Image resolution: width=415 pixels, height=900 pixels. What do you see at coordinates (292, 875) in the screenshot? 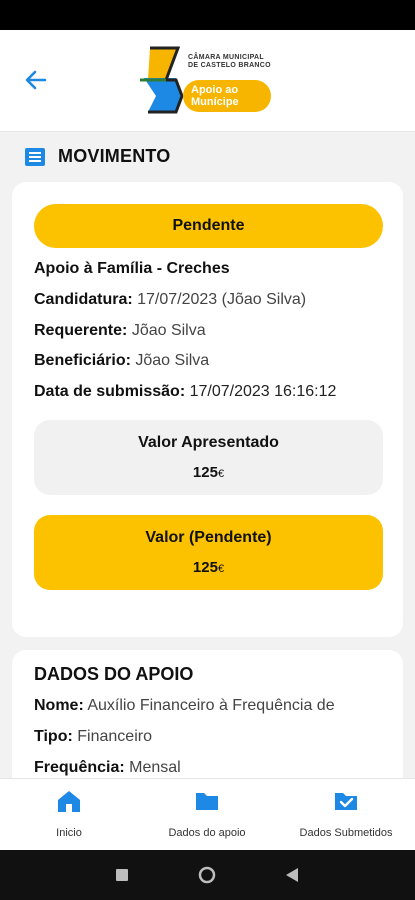
I see `back-triangle-icon` at bounding box center [292, 875].